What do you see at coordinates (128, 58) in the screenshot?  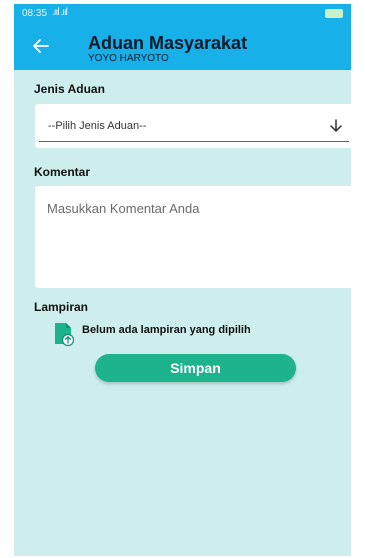 I see `page-subtitle: YOYO HARYOTO` at bounding box center [128, 58].